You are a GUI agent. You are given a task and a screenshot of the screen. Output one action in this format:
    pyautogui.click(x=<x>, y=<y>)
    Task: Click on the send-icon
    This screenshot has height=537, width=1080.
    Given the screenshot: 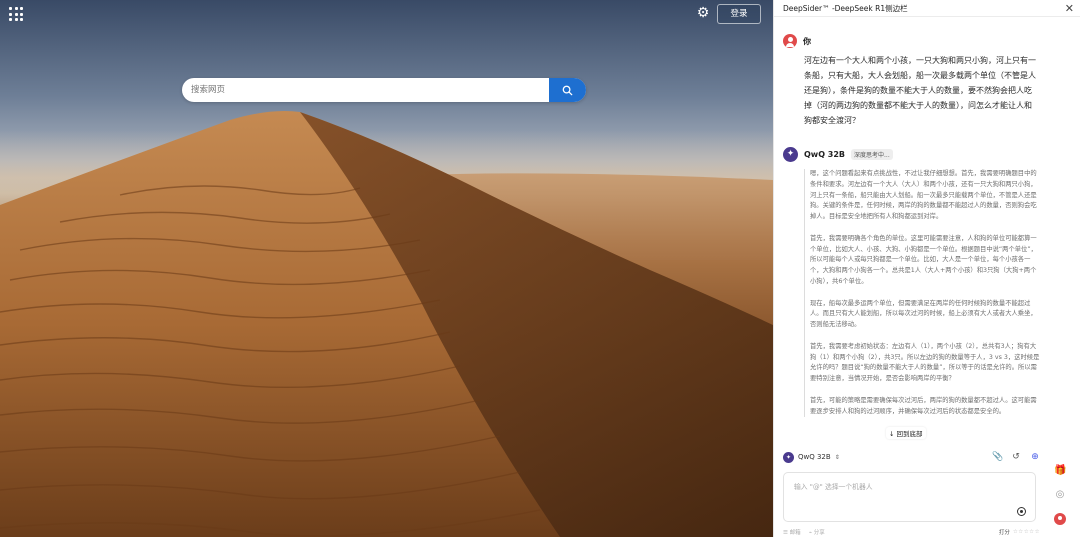 What is the action you would take?
    pyautogui.click(x=1021, y=511)
    